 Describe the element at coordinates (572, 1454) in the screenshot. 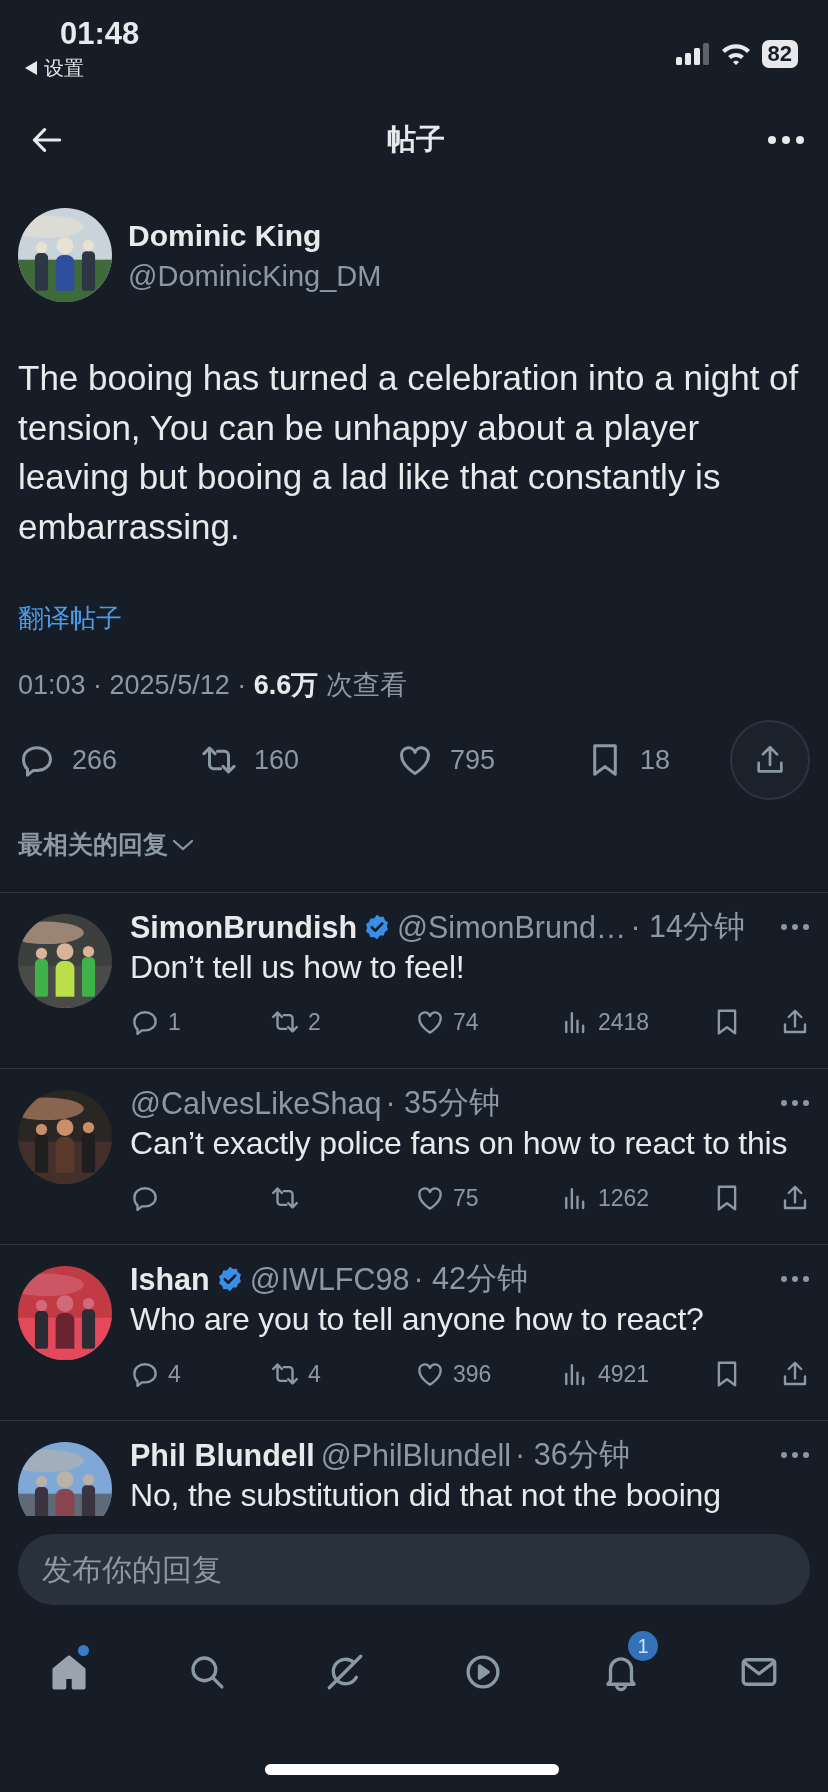

I see `reply-time: · 36分钟` at that location.